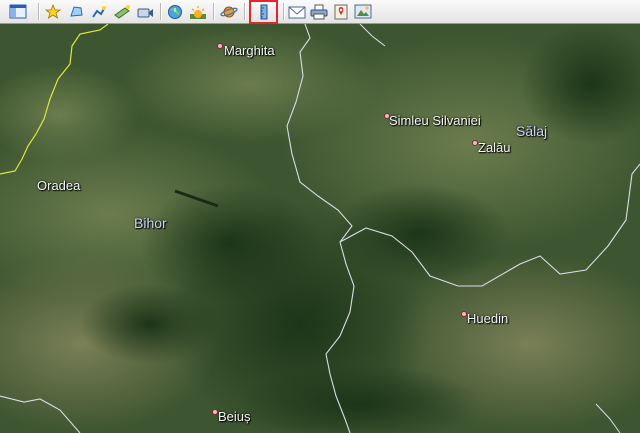 The image size is (640, 433). I want to click on add-placemark-button, so click(53, 11).